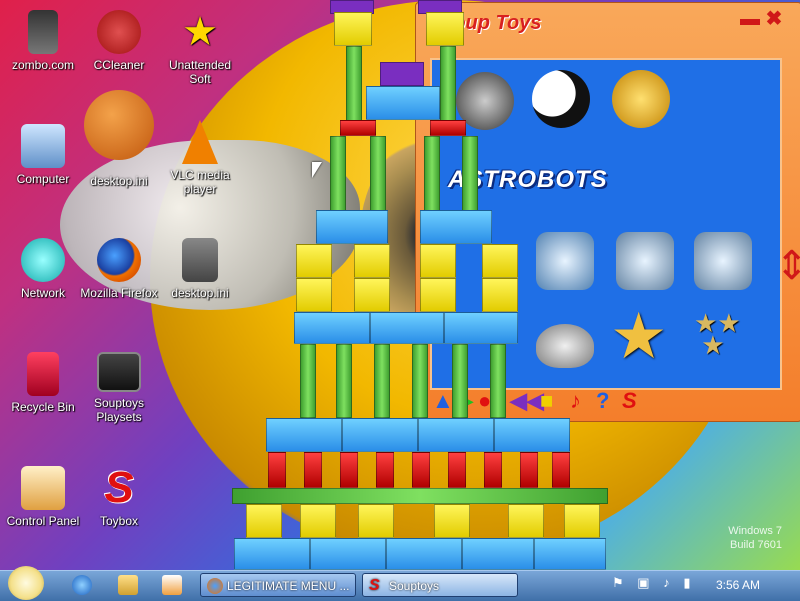 The width and height of the screenshot is (800, 601). What do you see at coordinates (618, 582) in the screenshot?
I see `flag-icon: ⚑` at bounding box center [618, 582].